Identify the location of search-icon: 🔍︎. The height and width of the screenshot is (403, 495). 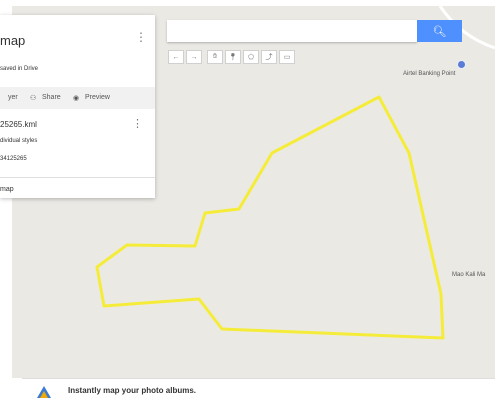
(439, 31).